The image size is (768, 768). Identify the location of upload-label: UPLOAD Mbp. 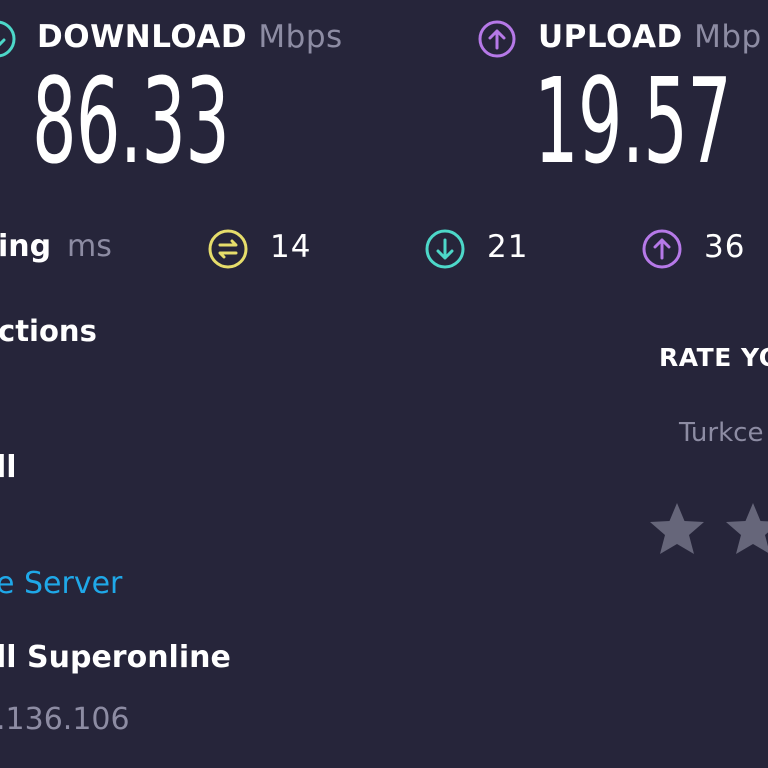
(650, 37).